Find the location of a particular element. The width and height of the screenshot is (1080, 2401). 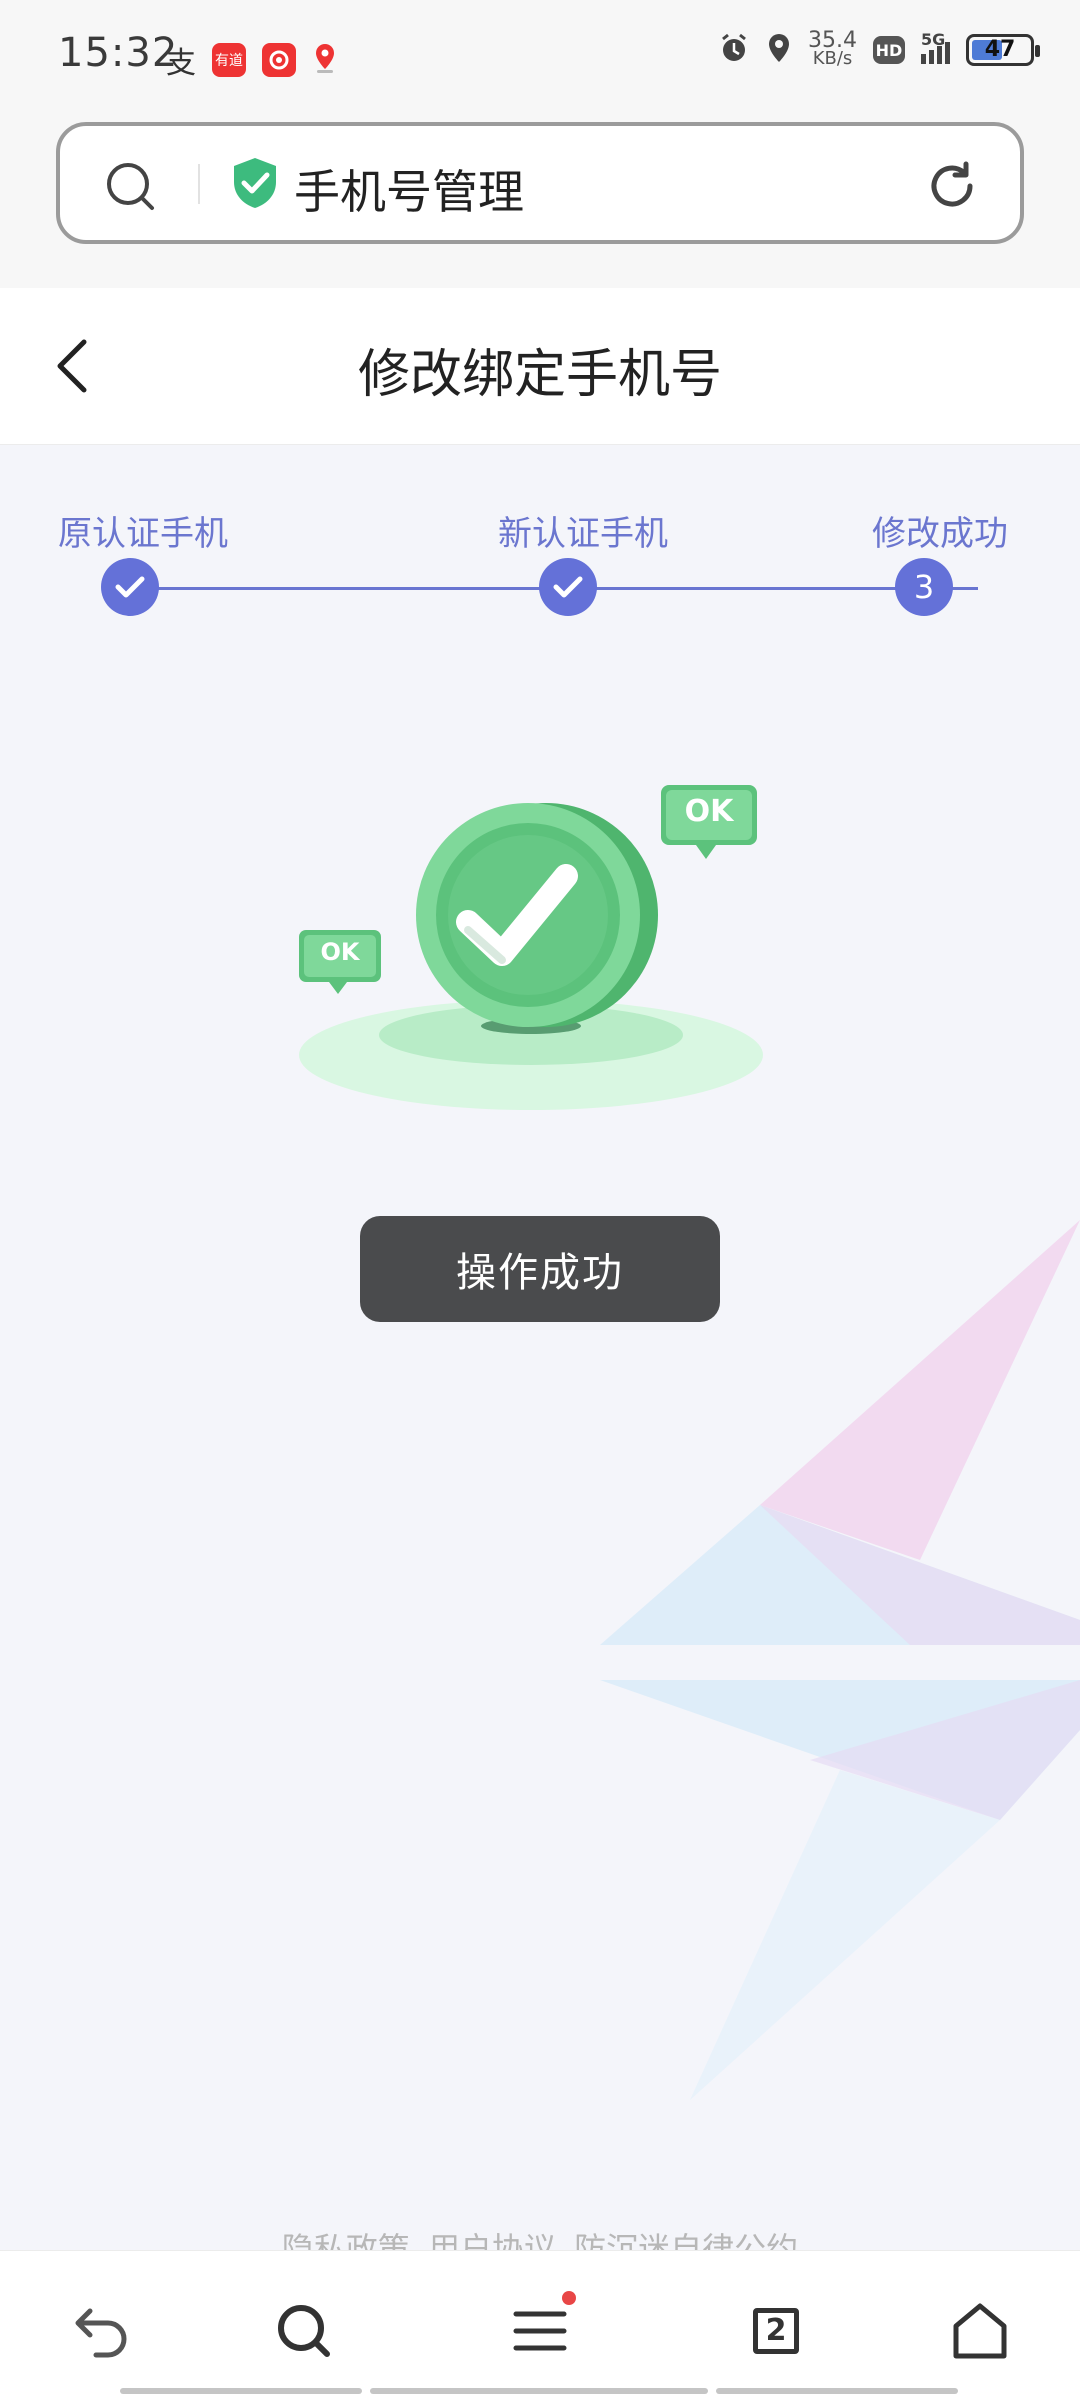

ok-label-small: OK is located at coordinates (340, 952).